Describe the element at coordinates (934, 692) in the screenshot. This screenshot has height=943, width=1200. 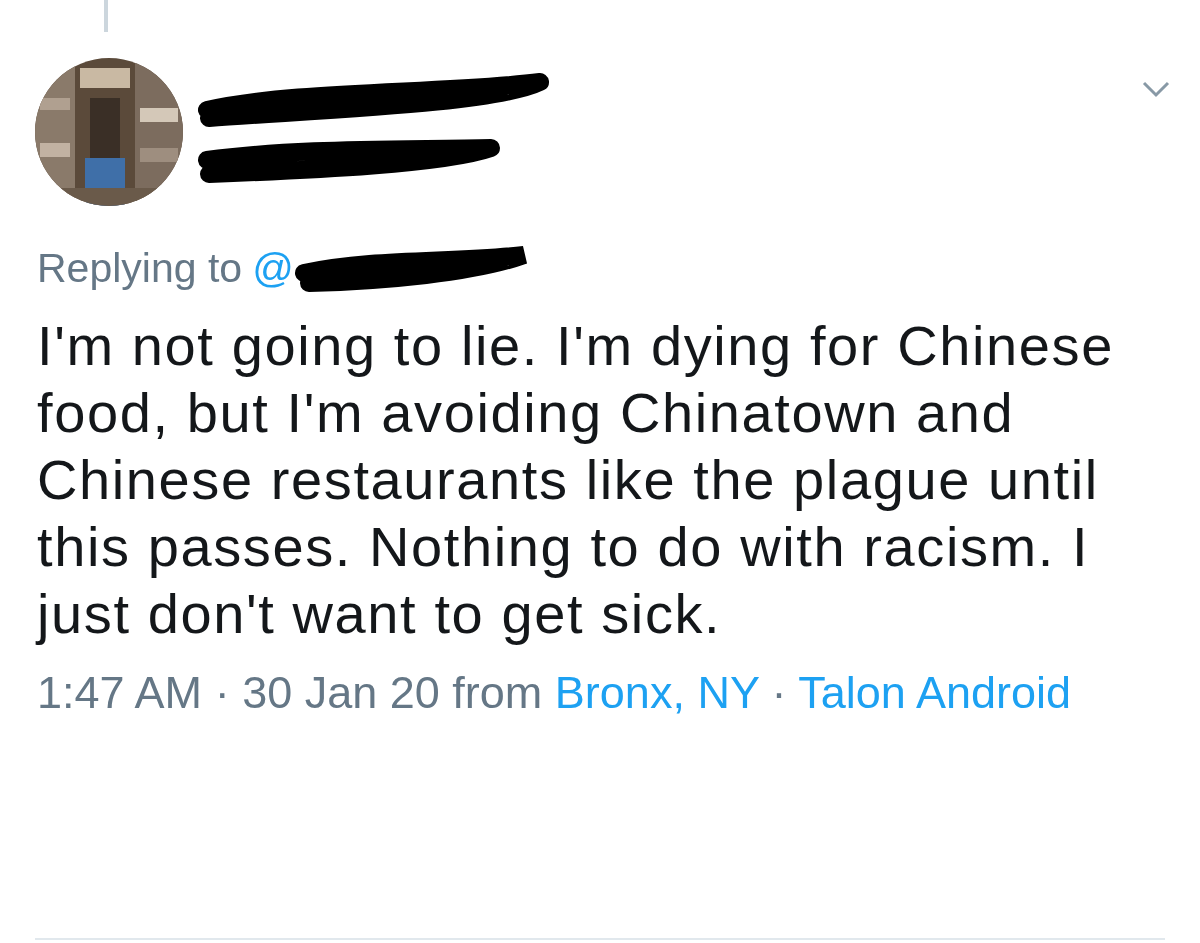
I see `client-link: Talon Android` at that location.